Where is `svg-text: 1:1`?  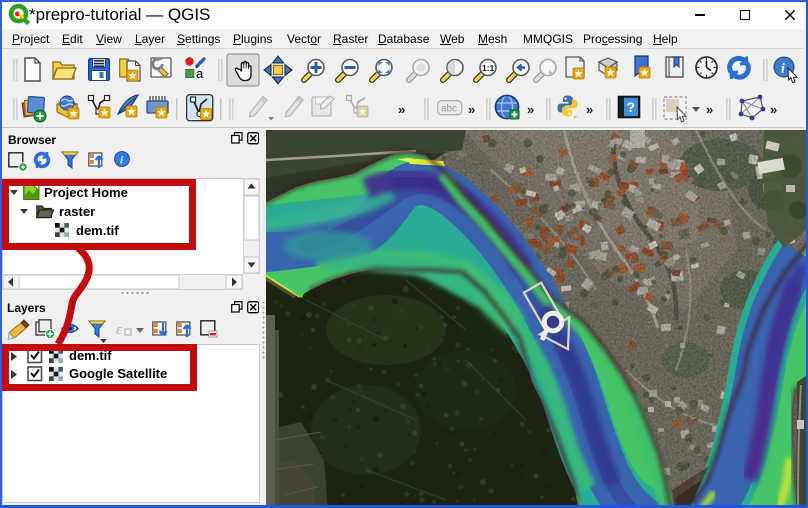
svg-text: 1:1 is located at coordinates (488, 68).